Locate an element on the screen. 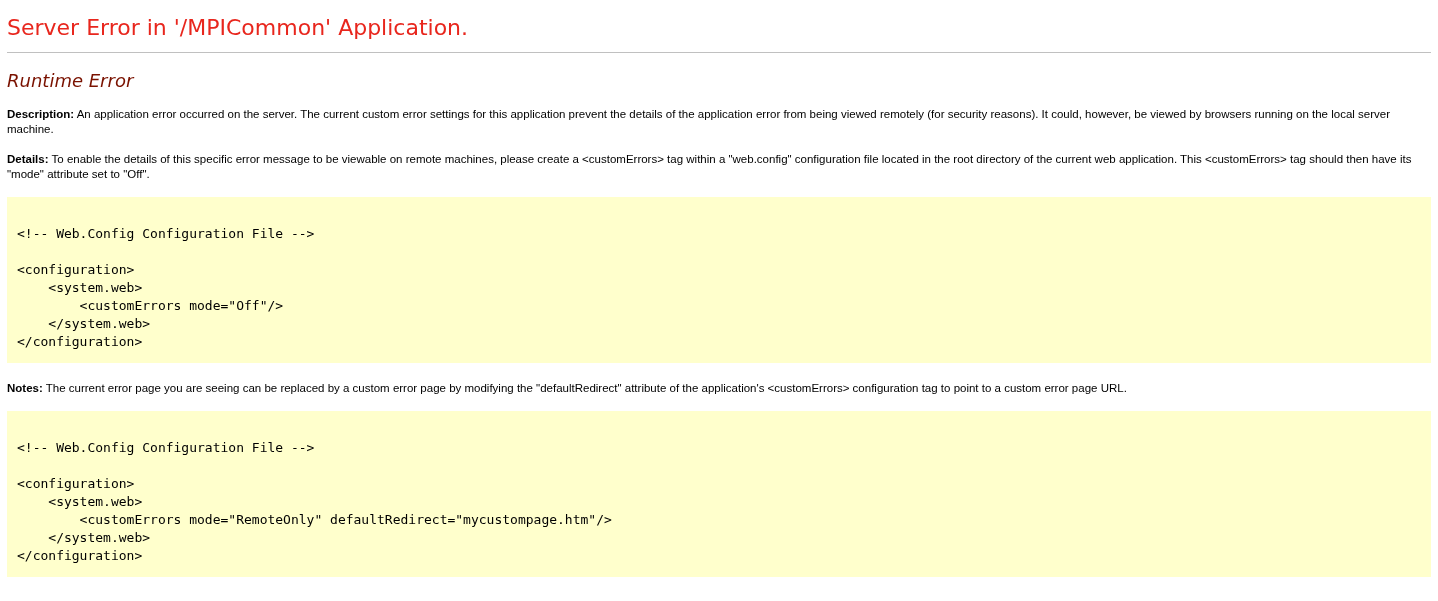  message-paragraph: Details: To enable the details of this specific error message to be viewable on remote machines, please create a <customErrors> tag within a "web.config" configuration file located in the root directory of the current web application. This <customErrors> tag should then have its "mode" attribute set to "Off". is located at coordinates (710, 167).